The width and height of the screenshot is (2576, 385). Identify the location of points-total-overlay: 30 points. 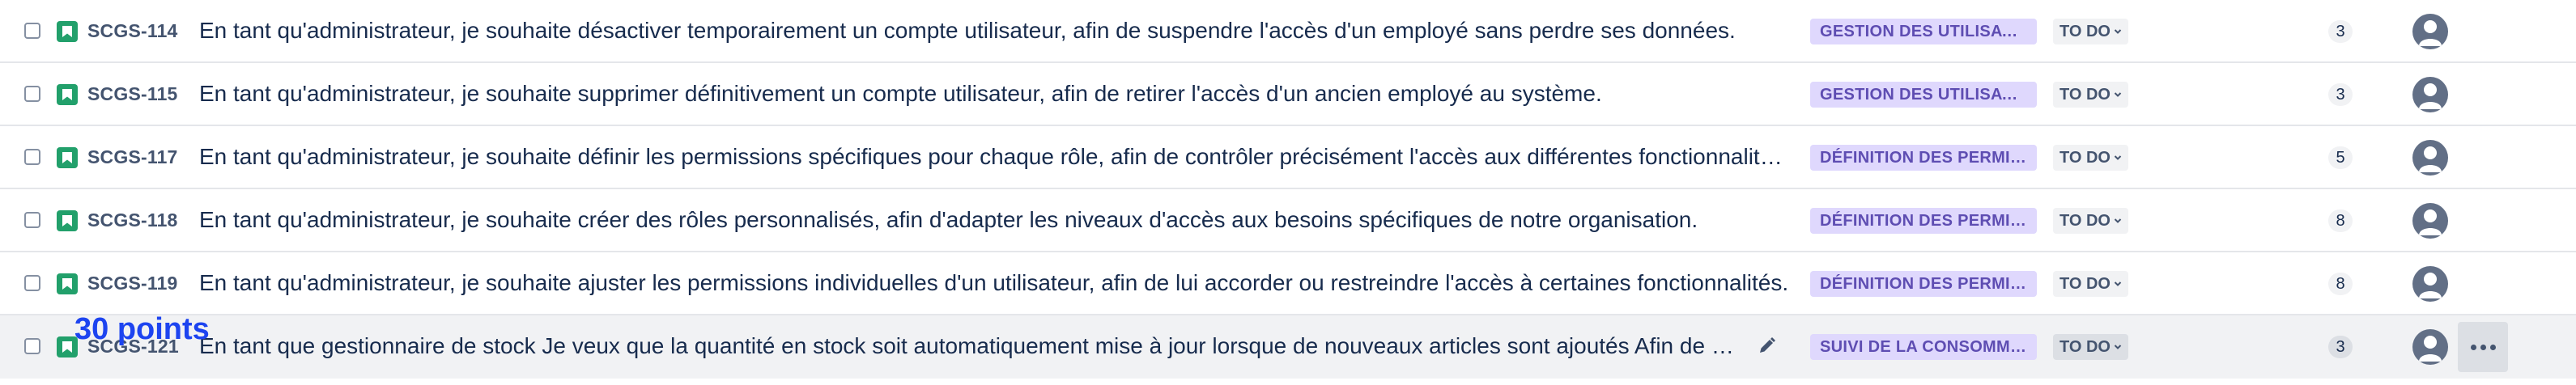
(142, 329).